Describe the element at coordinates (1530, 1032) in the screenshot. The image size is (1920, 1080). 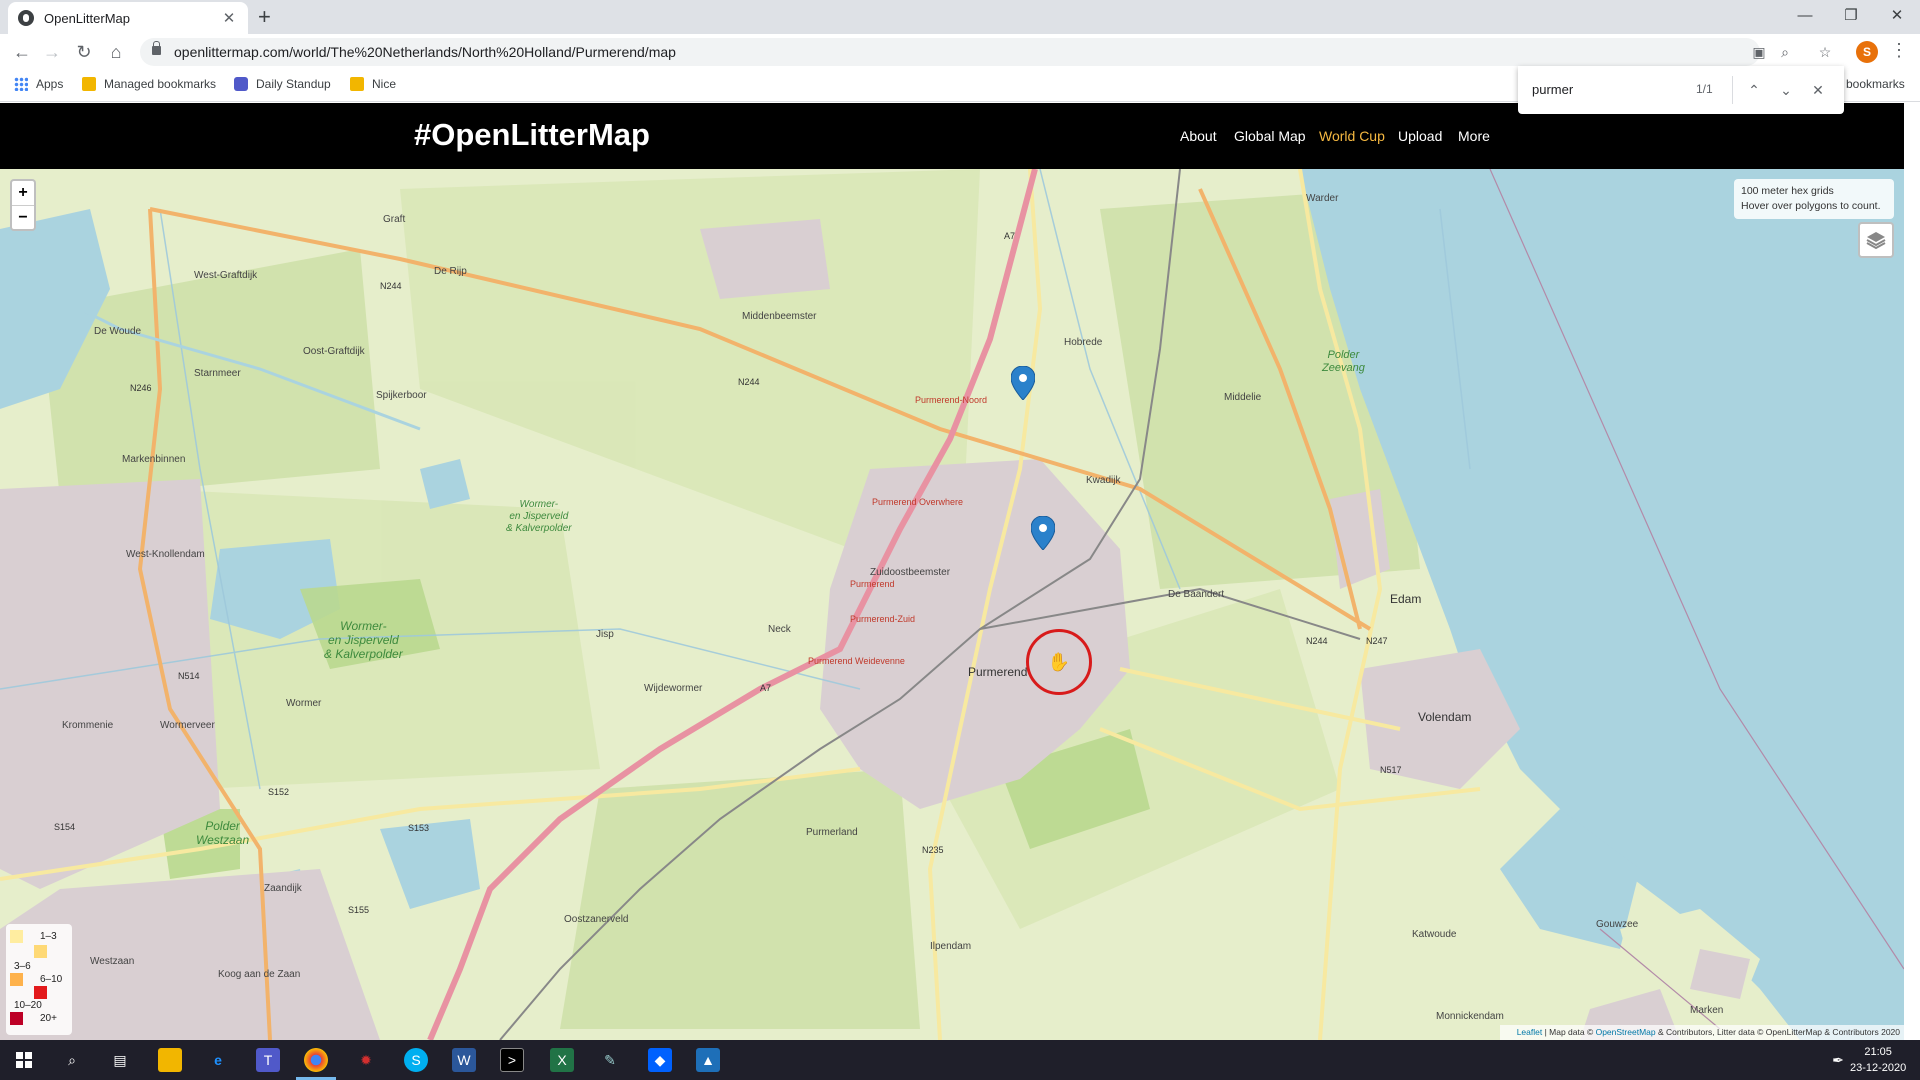
I see `leaflet-link: Leaflet` at that location.